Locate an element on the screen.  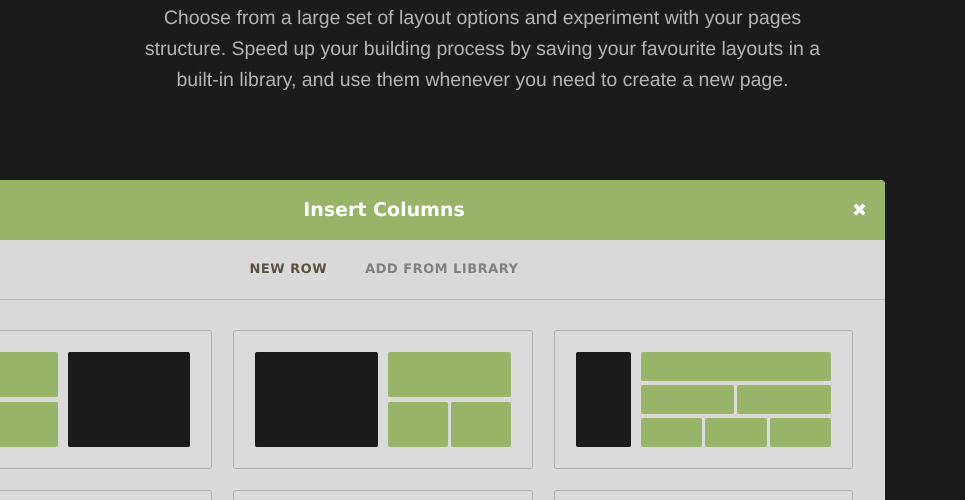
tab: NEW ROW is located at coordinates (289, 269).